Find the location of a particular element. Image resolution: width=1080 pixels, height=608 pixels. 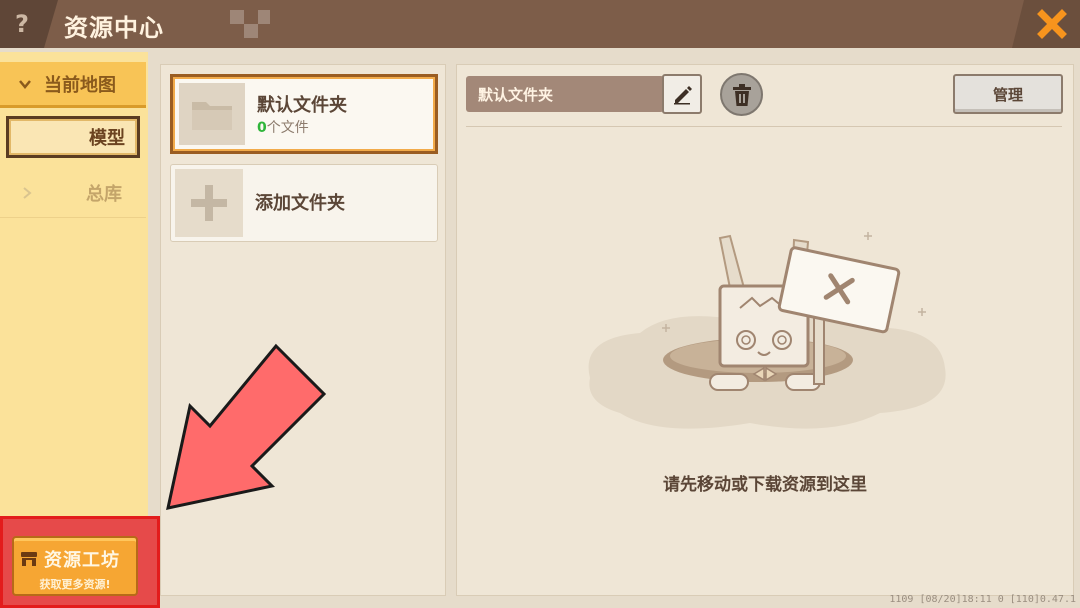

rename-button is located at coordinates (682, 94).